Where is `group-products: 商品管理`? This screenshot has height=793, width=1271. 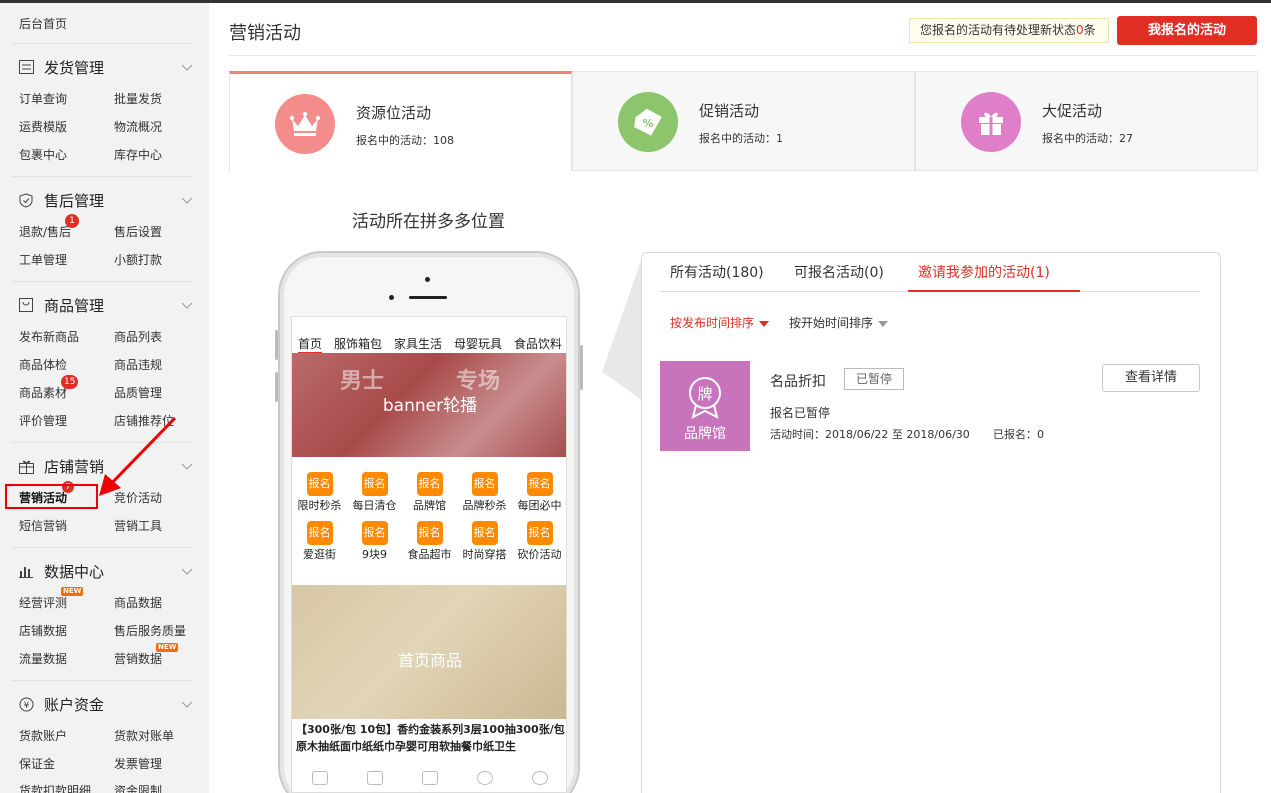
group-products: 商品管理 is located at coordinates (61, 305).